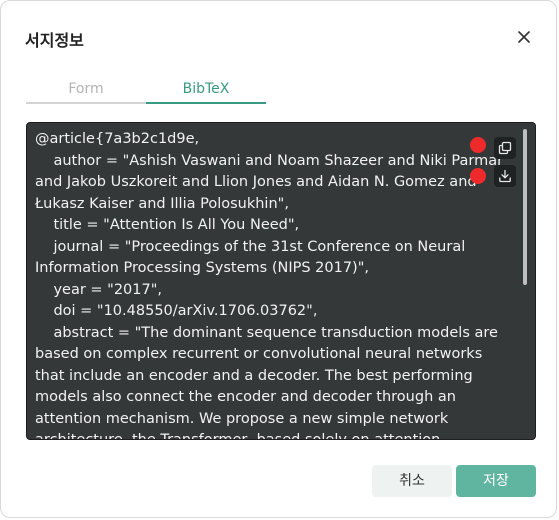  I want to click on copy-button, so click(505, 148).